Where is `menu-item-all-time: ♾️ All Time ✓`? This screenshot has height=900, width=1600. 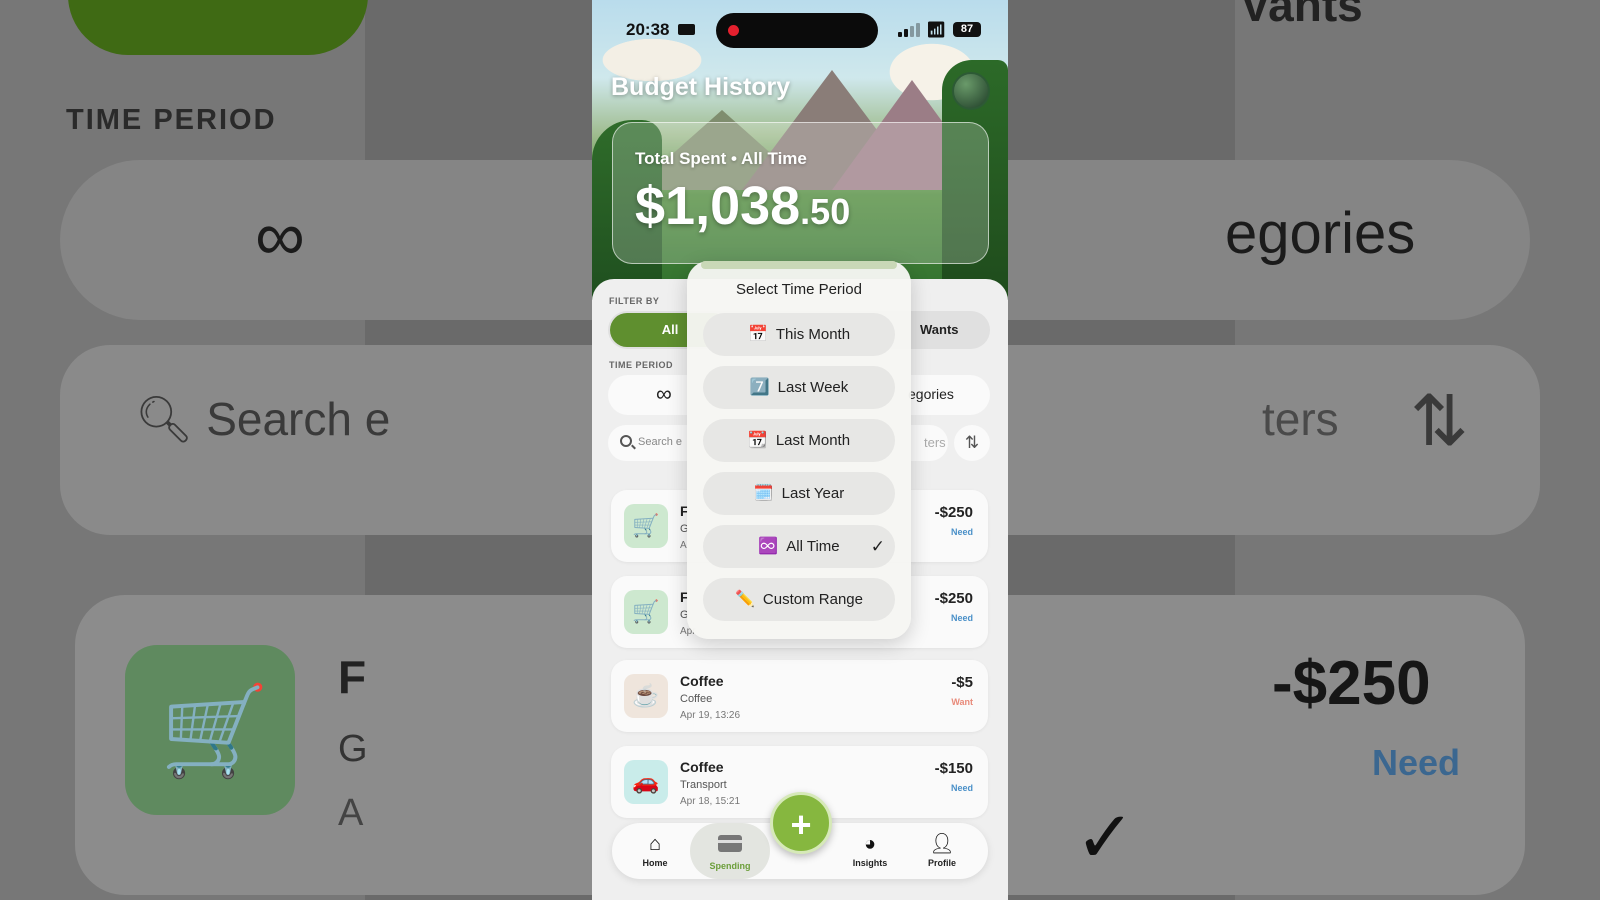
menu-item-all-time: ♾️ All Time ✓ is located at coordinates (799, 546).